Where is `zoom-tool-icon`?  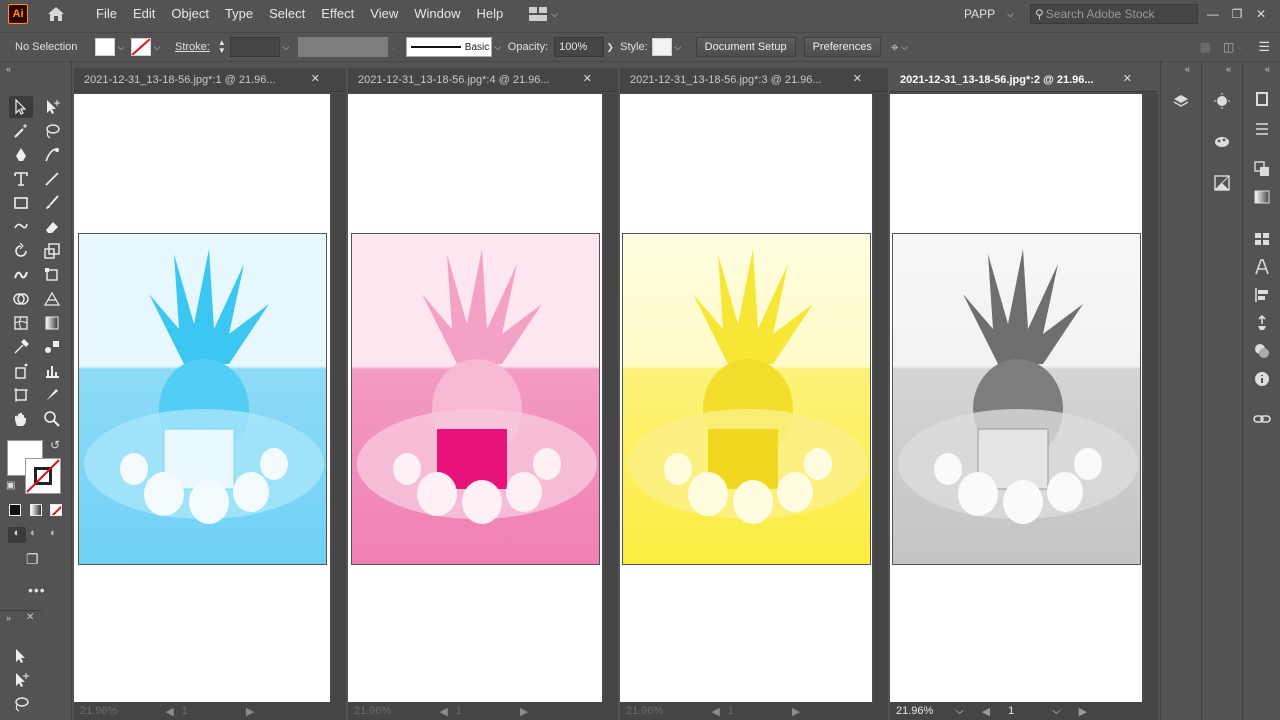
zoom-tool-icon is located at coordinates (52, 419).